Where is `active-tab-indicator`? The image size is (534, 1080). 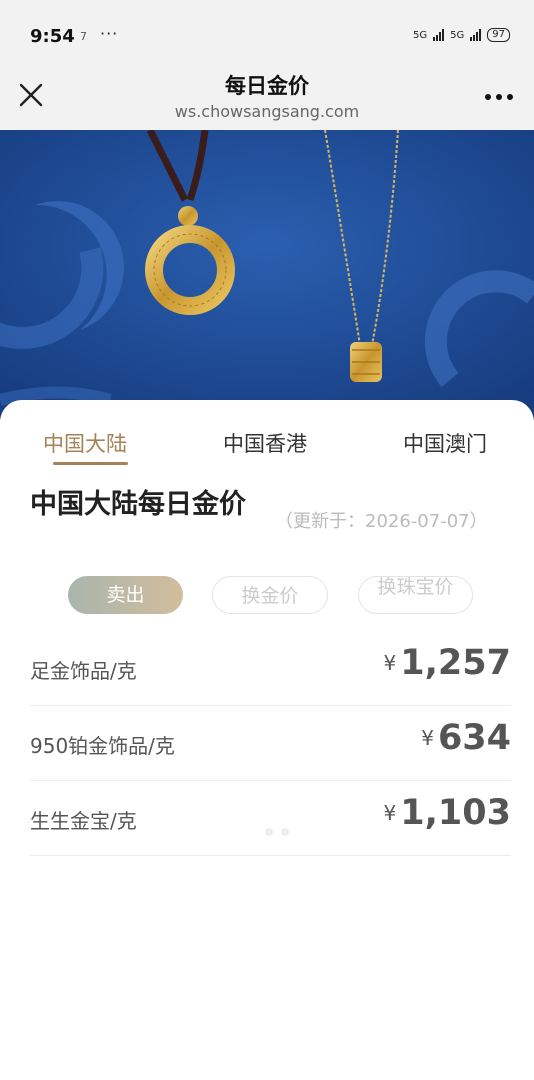 active-tab-indicator is located at coordinates (90, 463).